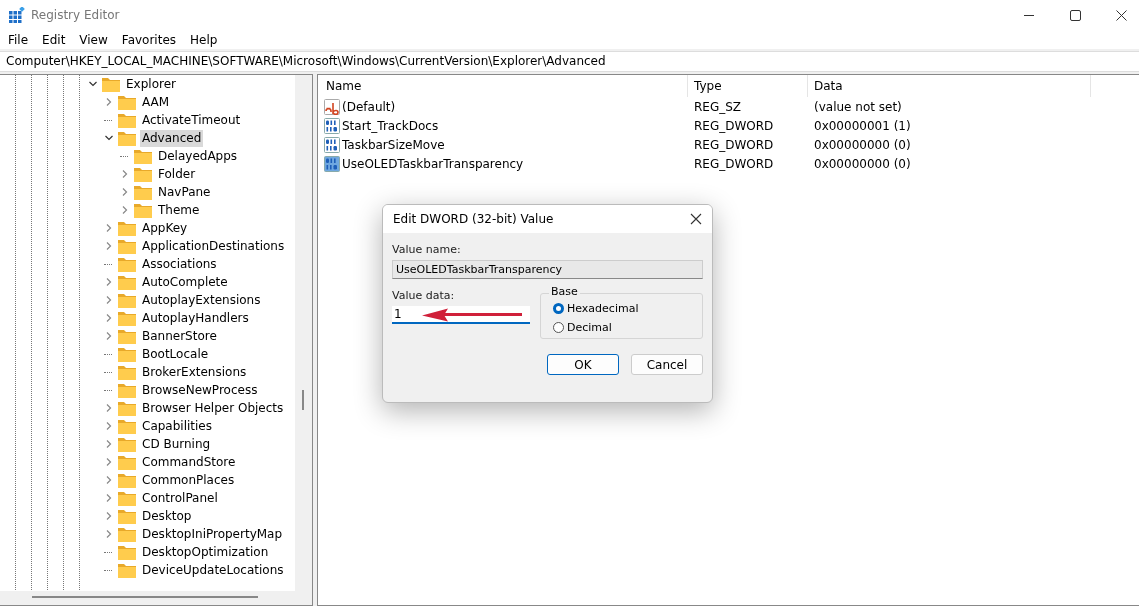 This screenshot has width=1139, height=606. I want to click on tree-item: Desktop, so click(167, 516).